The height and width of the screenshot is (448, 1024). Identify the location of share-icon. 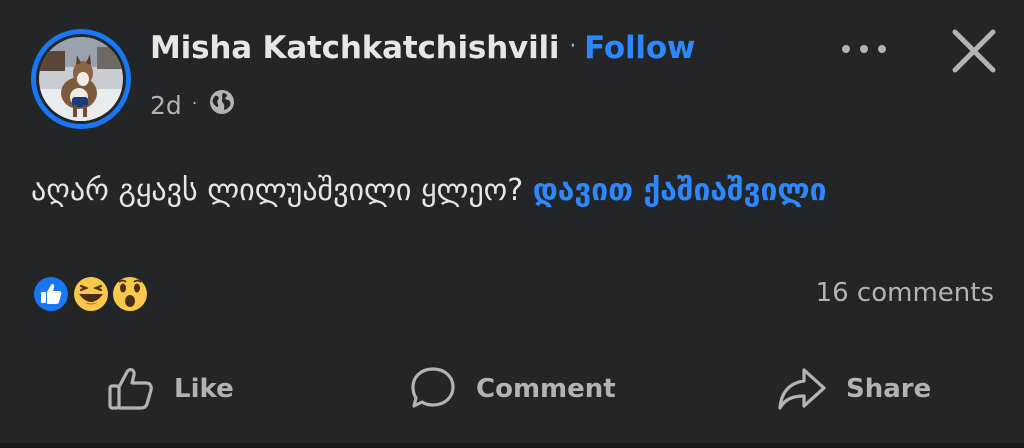
(802, 389).